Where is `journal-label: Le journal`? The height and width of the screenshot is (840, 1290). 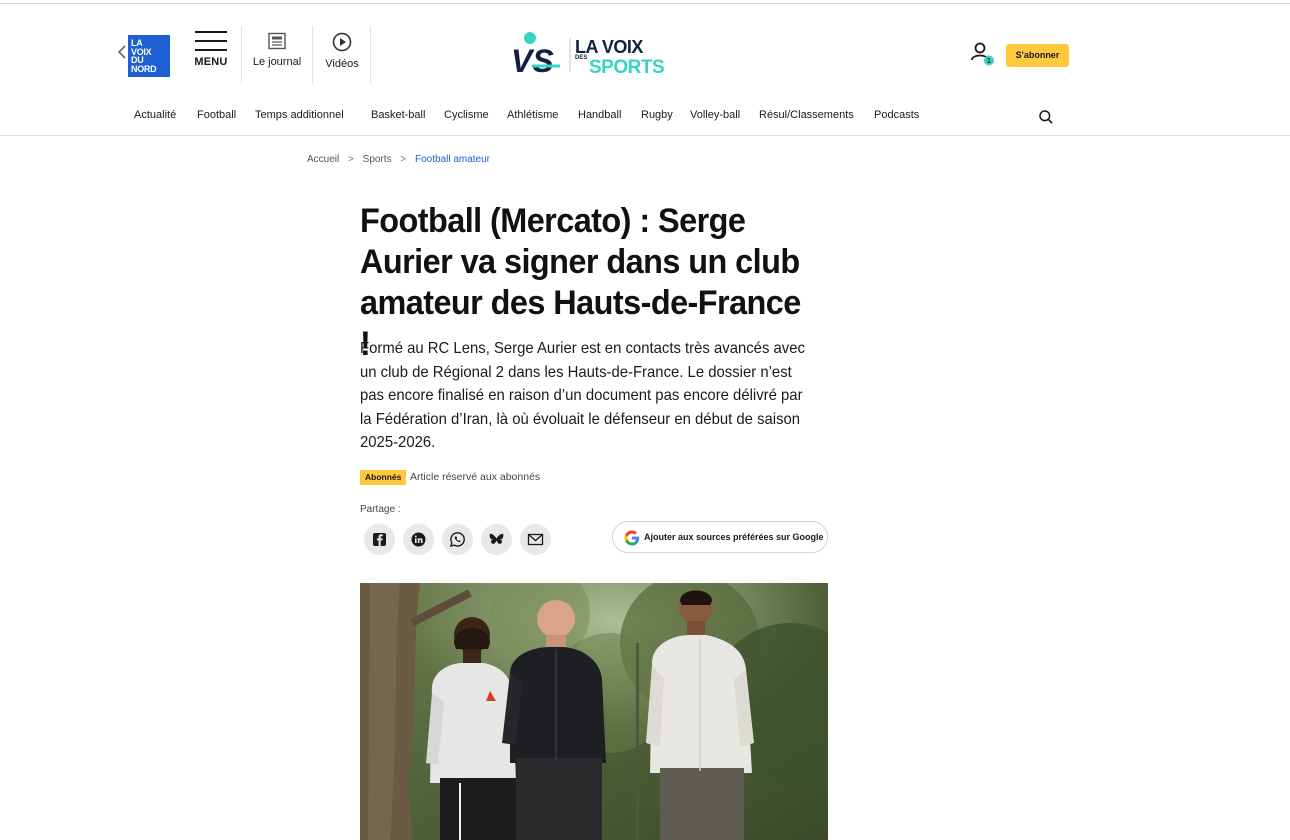 journal-label: Le journal is located at coordinates (277, 62).